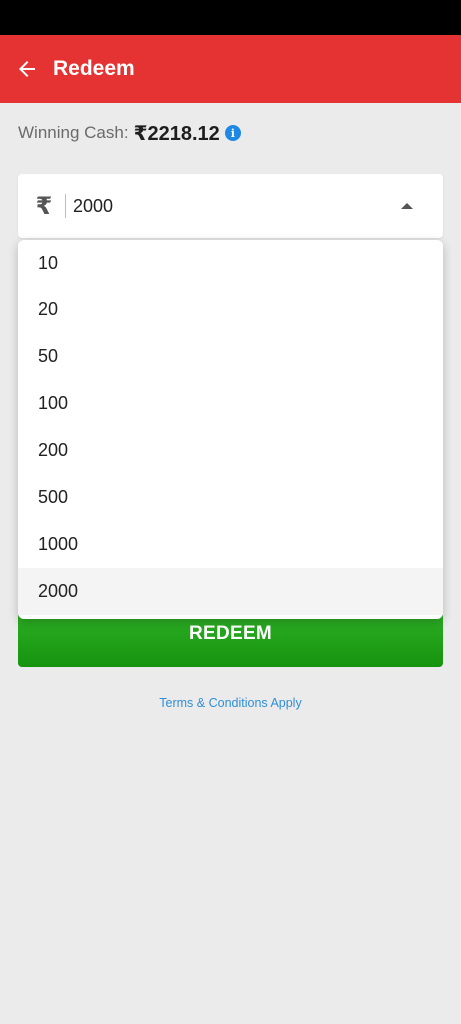  Describe the element at coordinates (176, 133) in the screenshot. I see `winning-cash-amount: ₹2218.12` at that location.